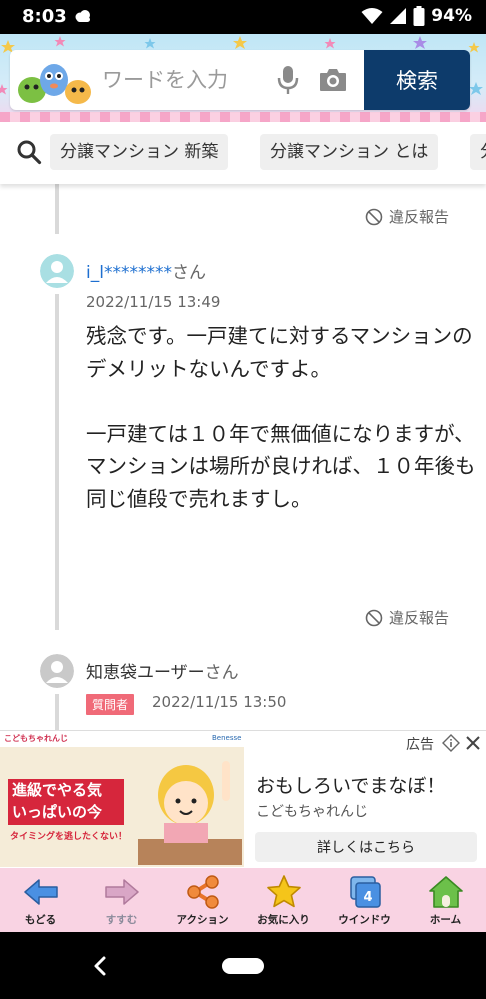 The image size is (486, 999). What do you see at coordinates (40, 892) in the screenshot?
I see `back-arrow-icon` at bounding box center [40, 892].